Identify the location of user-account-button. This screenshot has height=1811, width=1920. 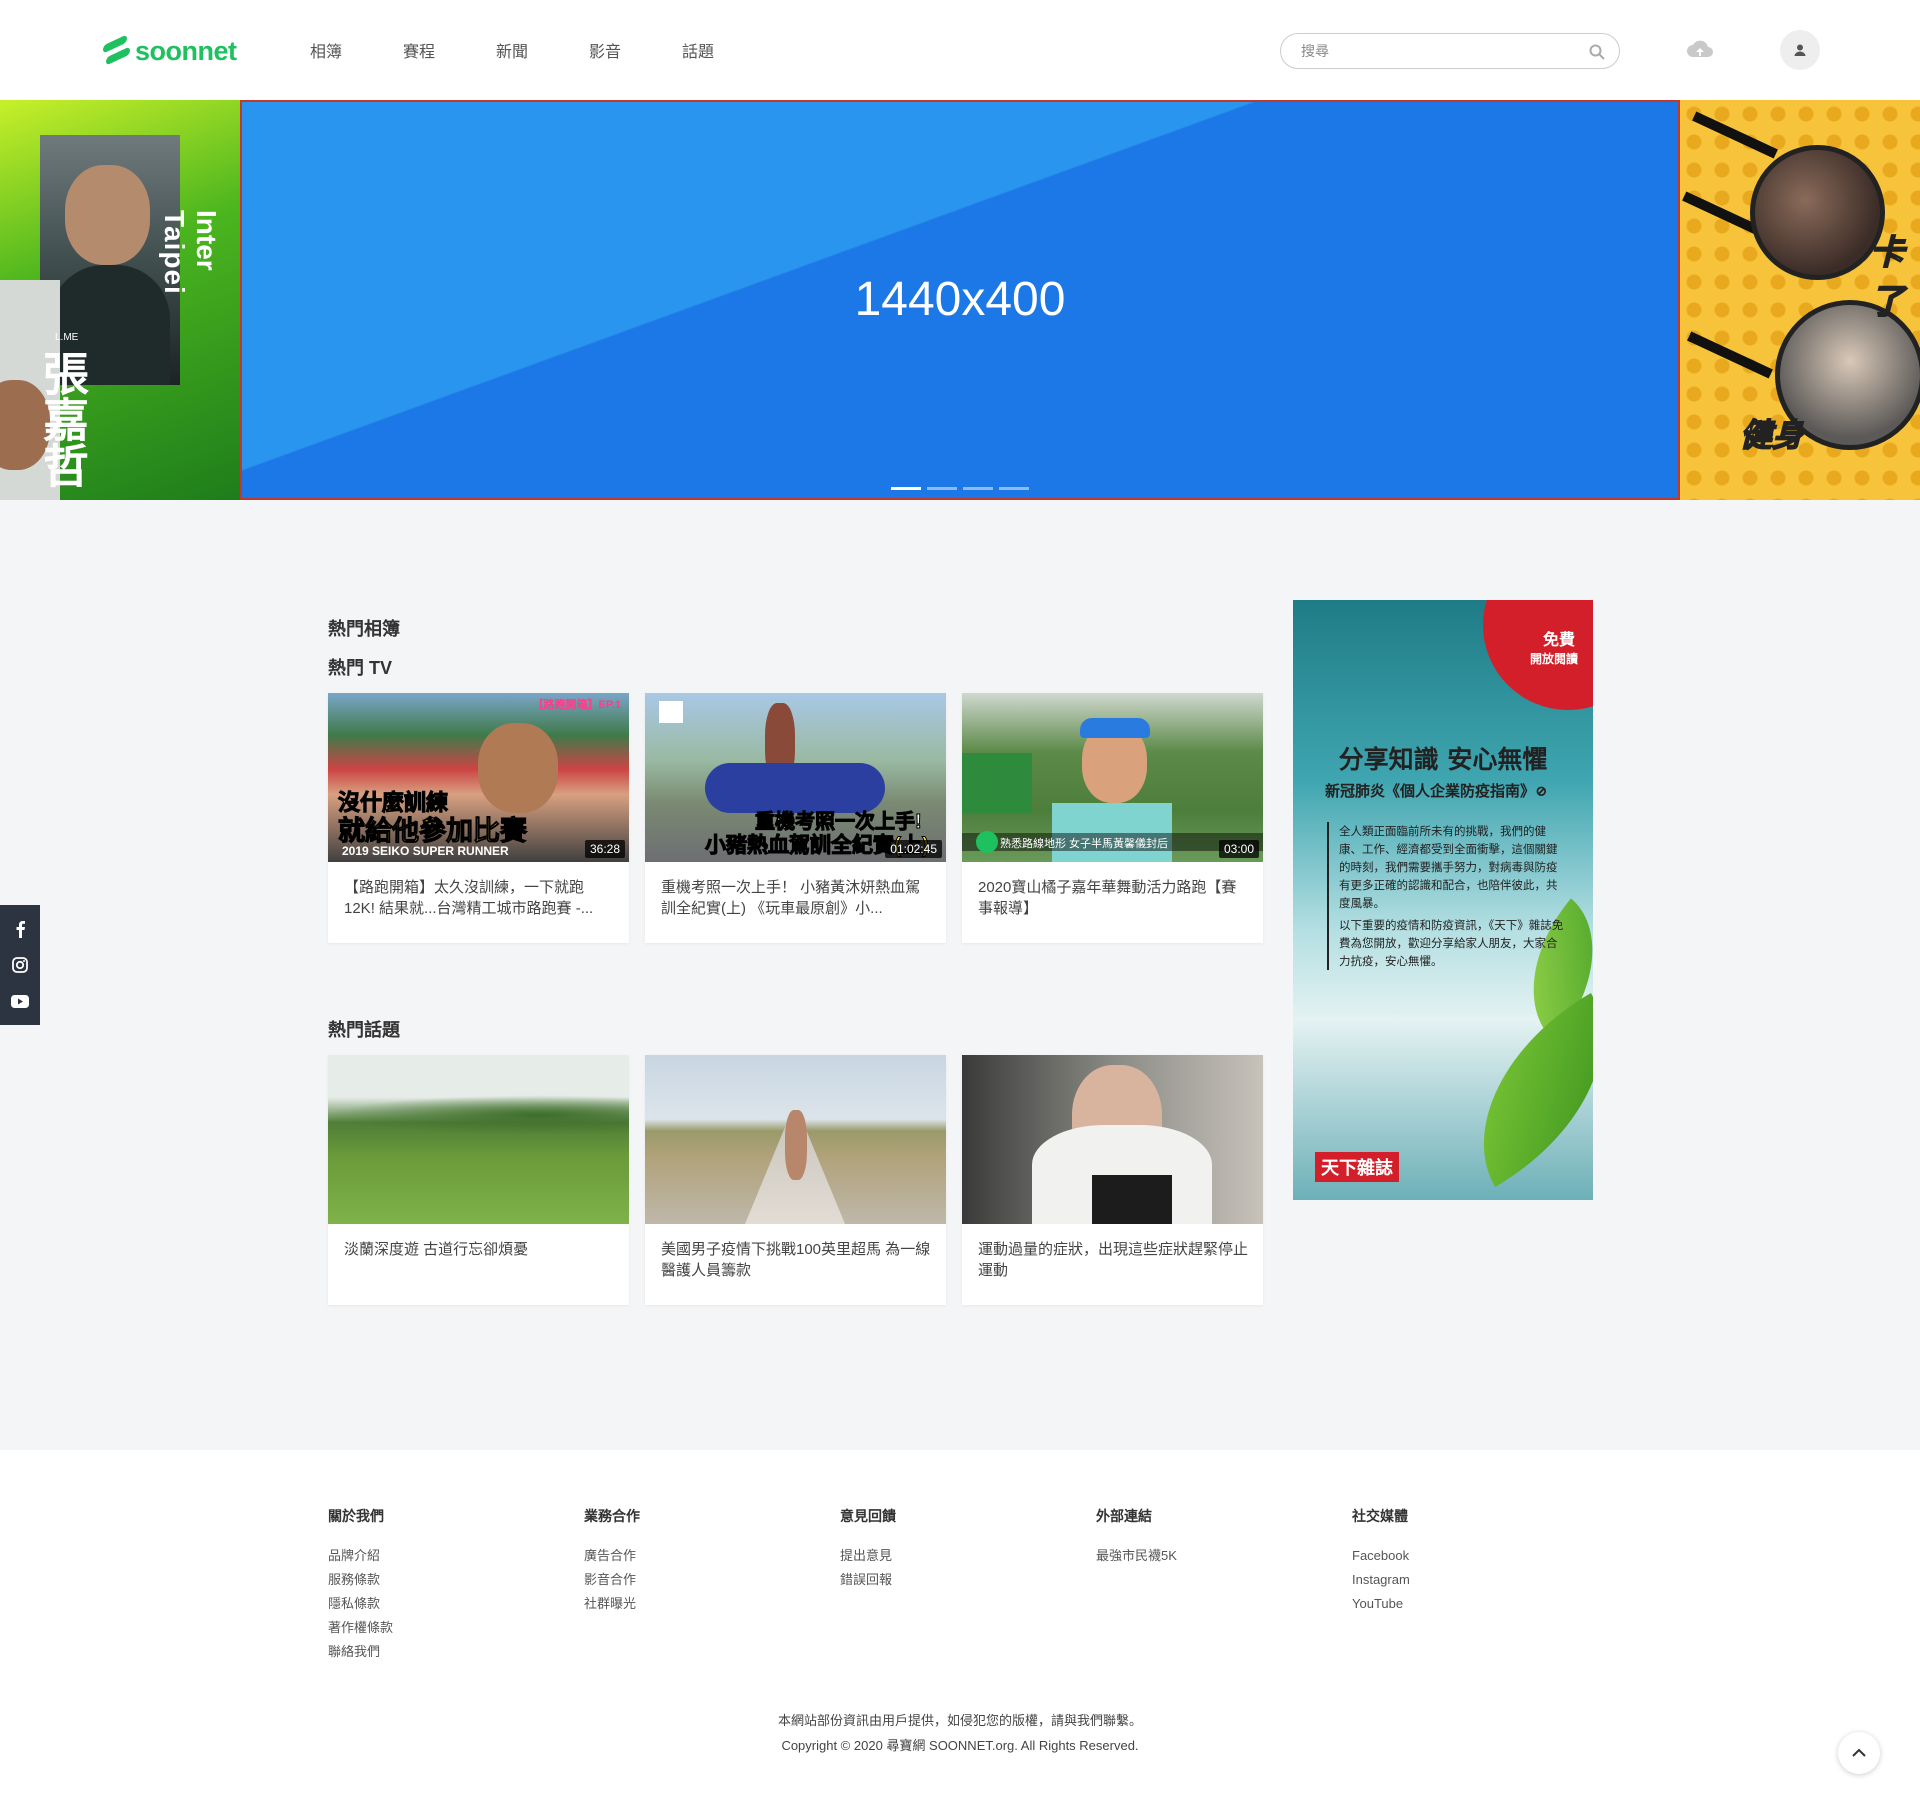
(1800, 50).